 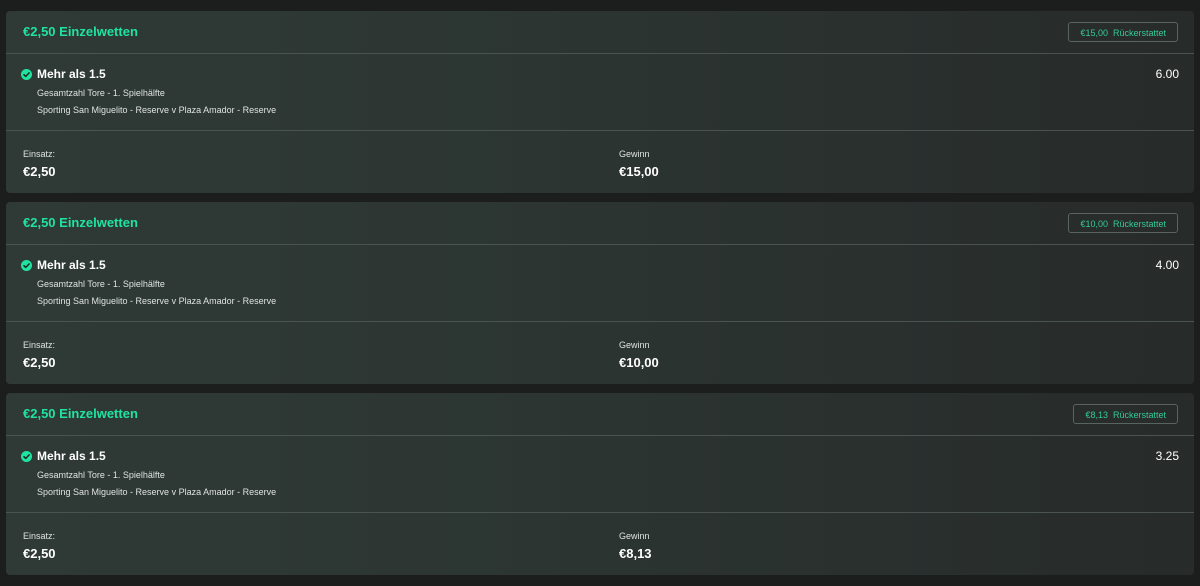 I want to click on bet-card-header: €2,50 Einzelwetten €10,00 Rückerstattet, so click(x=600, y=223).